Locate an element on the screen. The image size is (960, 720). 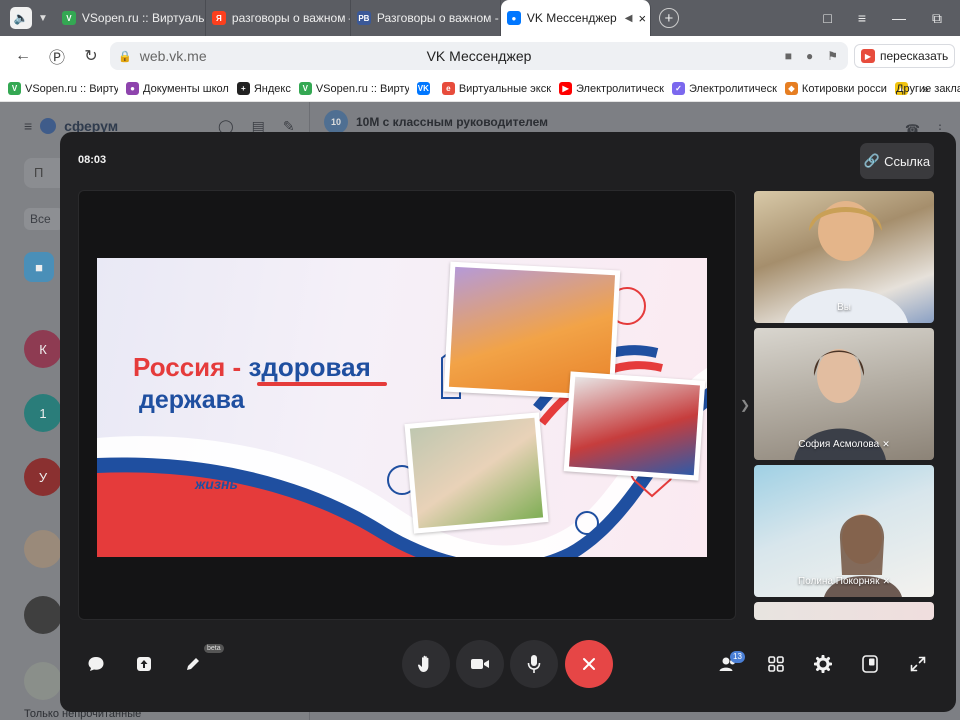
url-input: 🔒 web.vk.me VK Мессенджер ■ ● ⚑ is located at coordinates (479, 56).